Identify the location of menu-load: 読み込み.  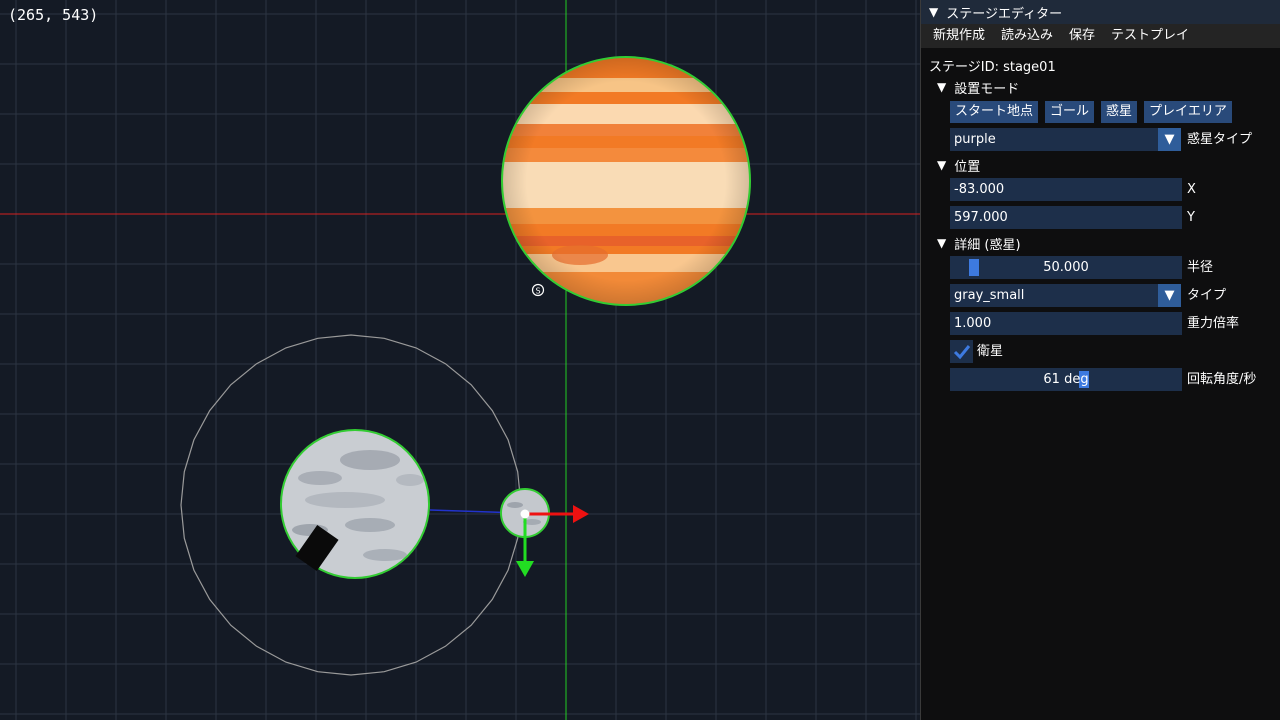
(1027, 36).